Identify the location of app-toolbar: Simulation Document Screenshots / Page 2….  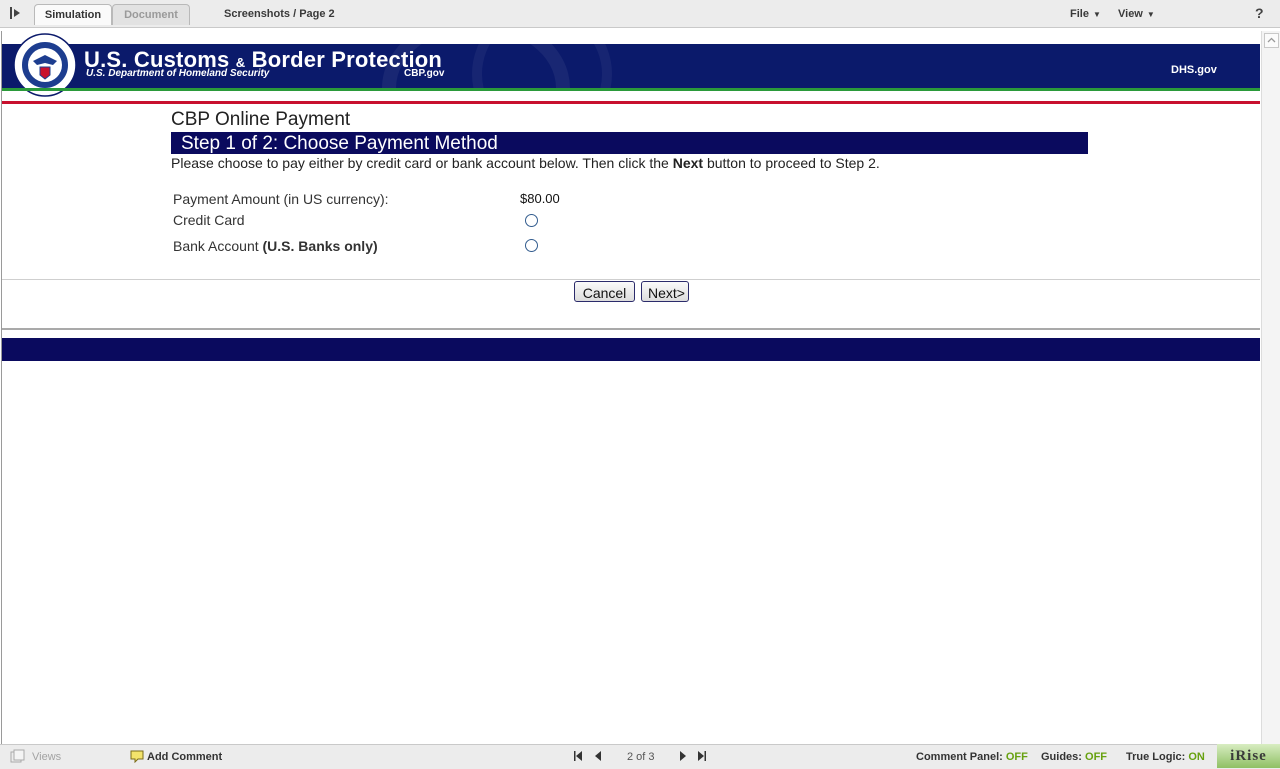
(640, 14).